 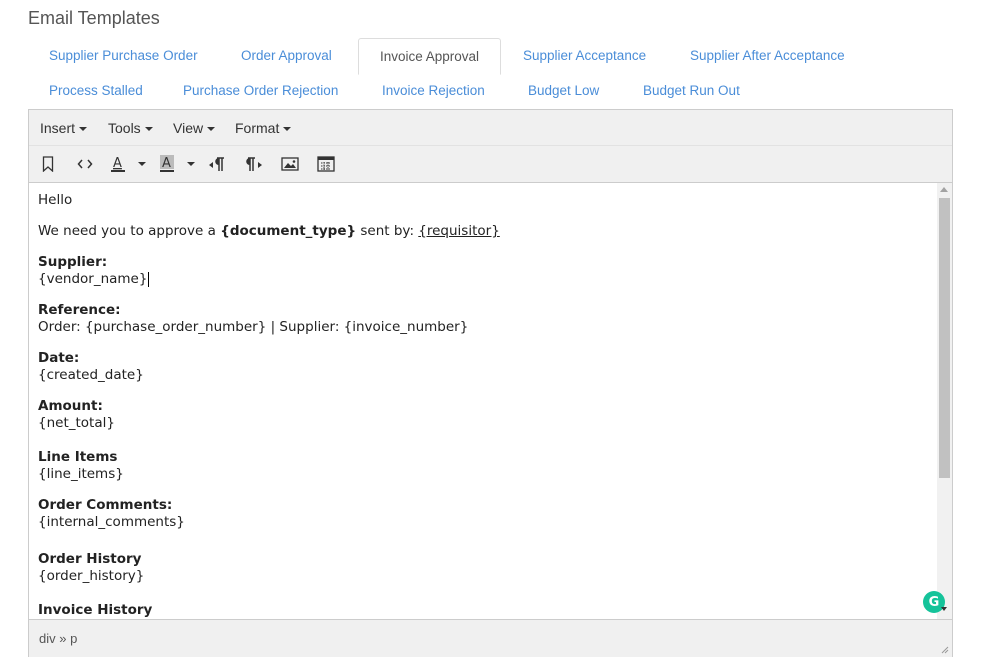 I want to click on tab-invoice-approval: Invoice Approval, so click(x=429, y=56).